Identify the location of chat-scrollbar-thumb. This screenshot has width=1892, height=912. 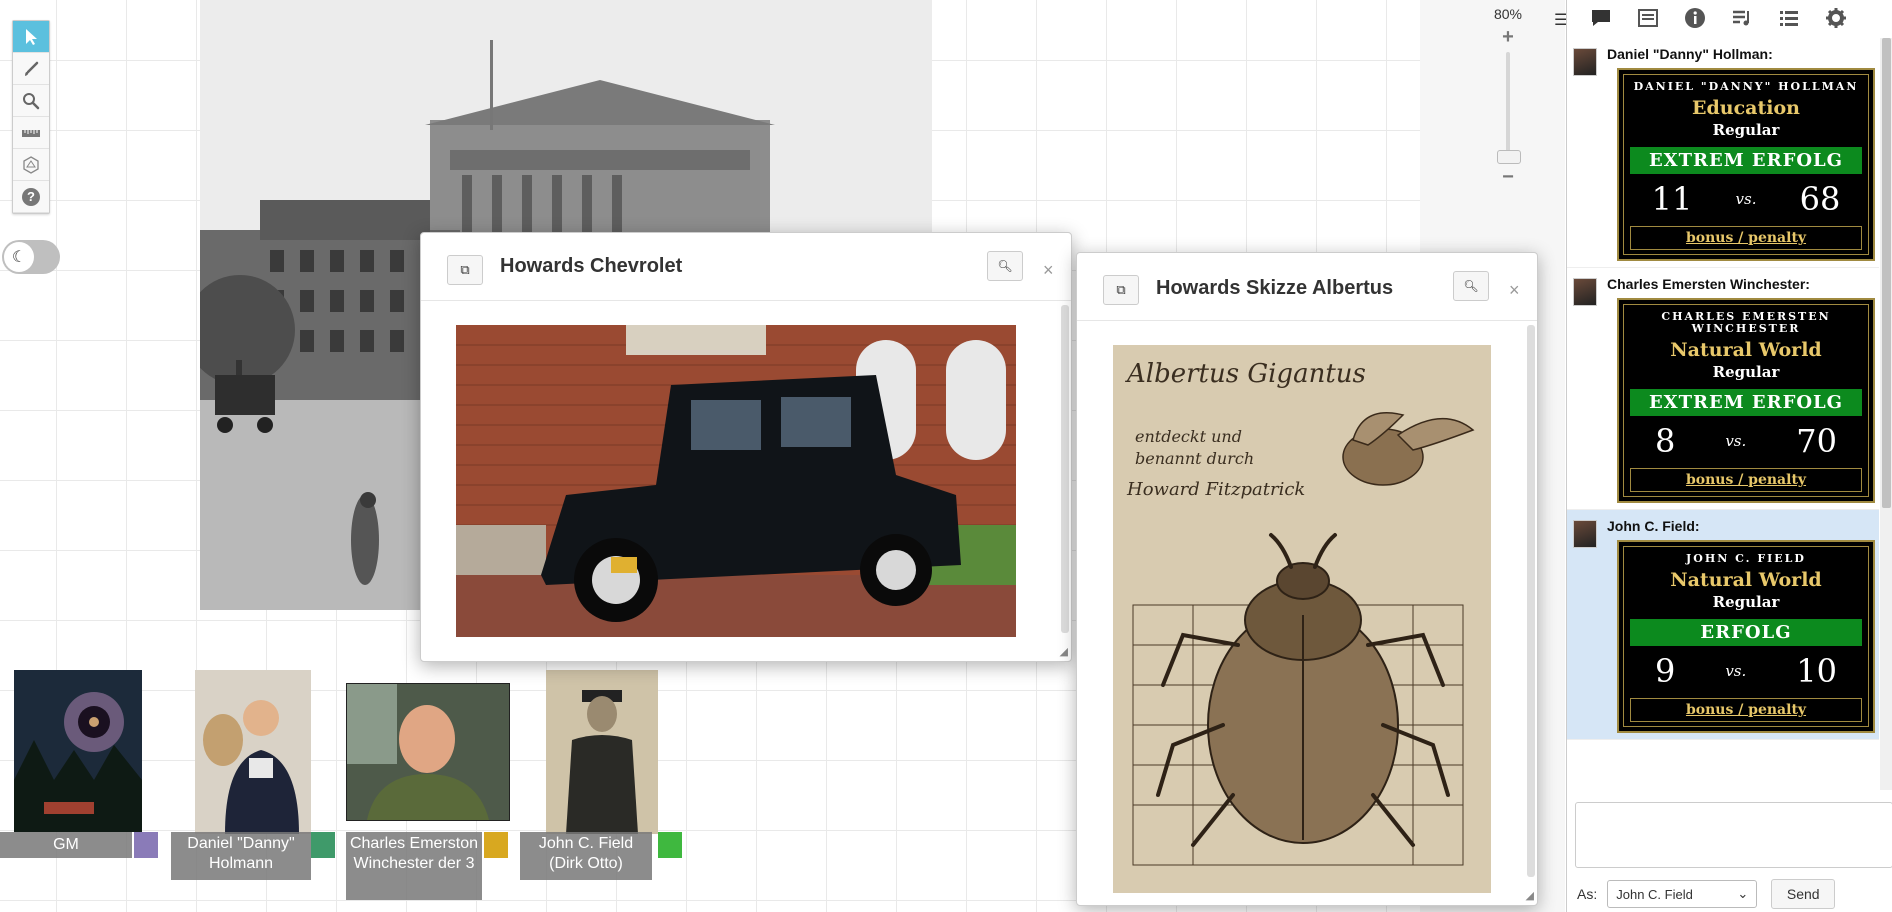
(1886, 273).